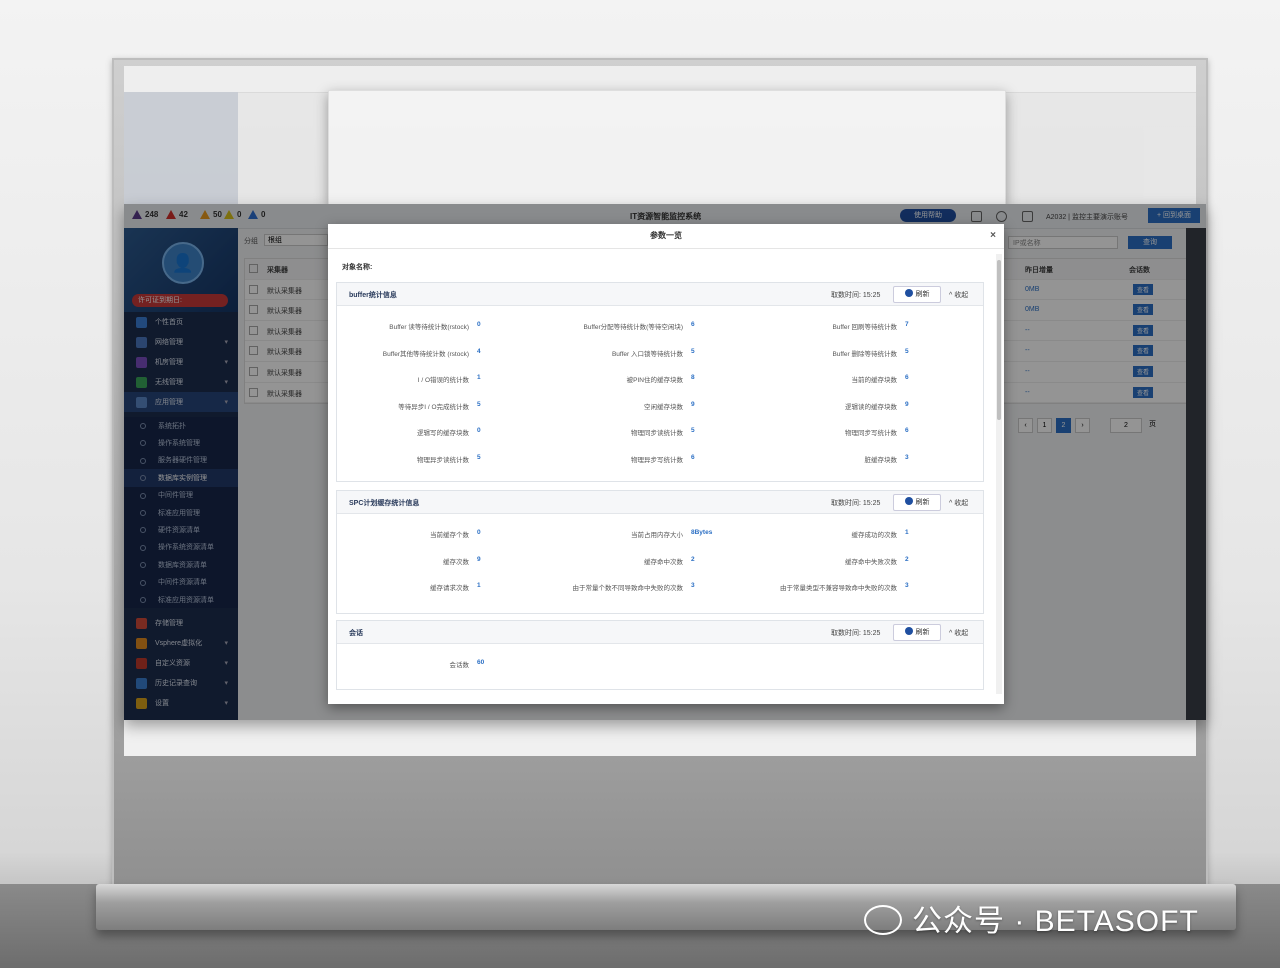  I want to click on metric-value: 7, so click(907, 324).